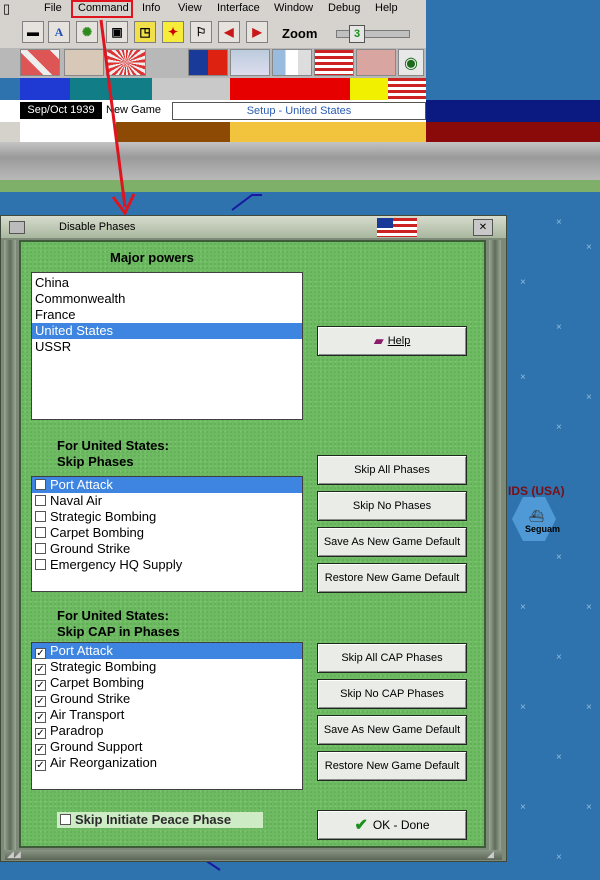  I want to click on menu-interface: Interface, so click(238, 8).